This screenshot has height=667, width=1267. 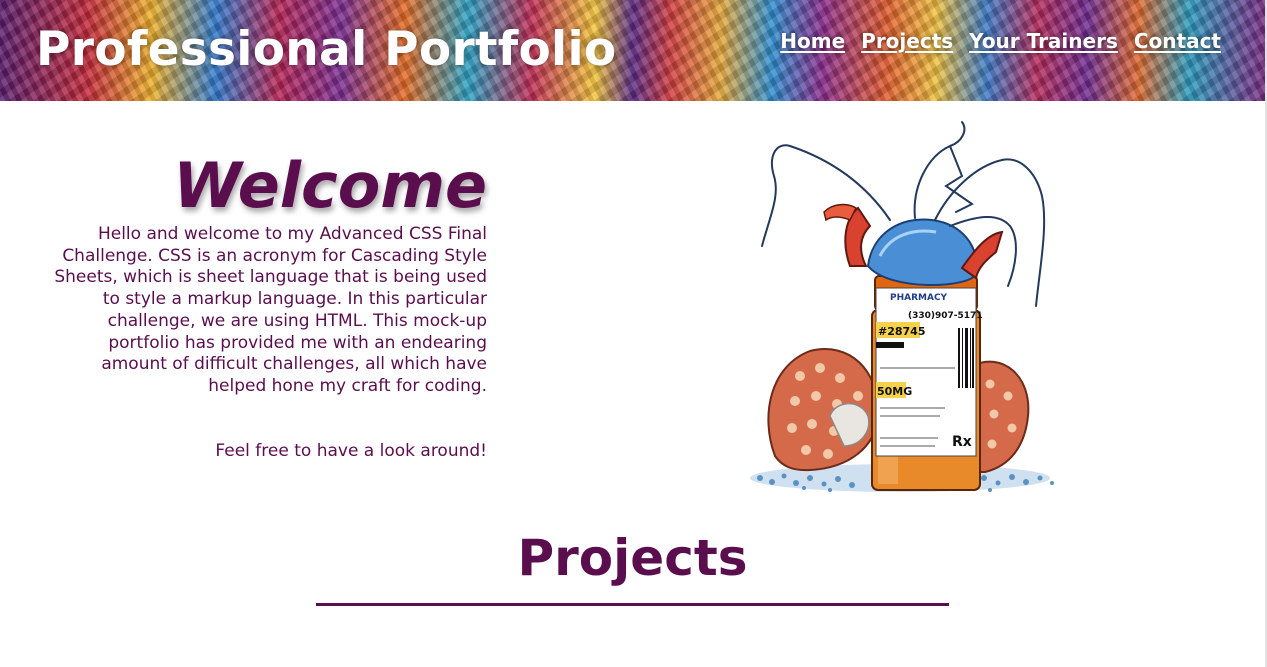 What do you see at coordinates (326, 49) in the screenshot?
I see `site-title: Professional Portfolio` at bounding box center [326, 49].